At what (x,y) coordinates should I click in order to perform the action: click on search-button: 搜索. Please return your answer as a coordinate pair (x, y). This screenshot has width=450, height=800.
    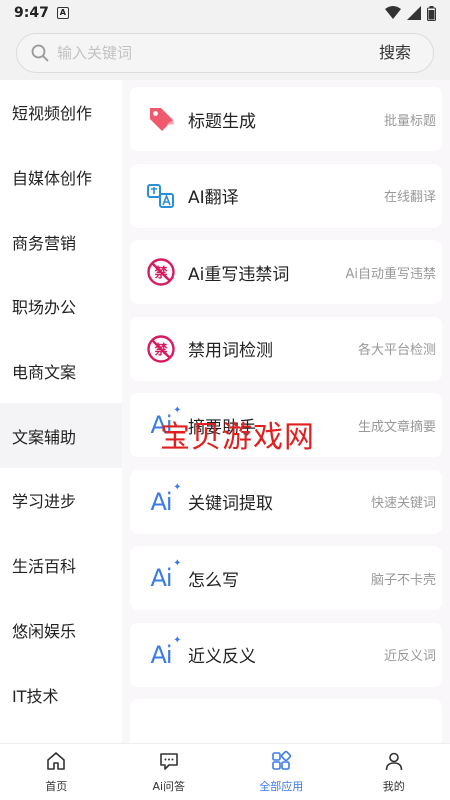
    Looking at the image, I should click on (395, 53).